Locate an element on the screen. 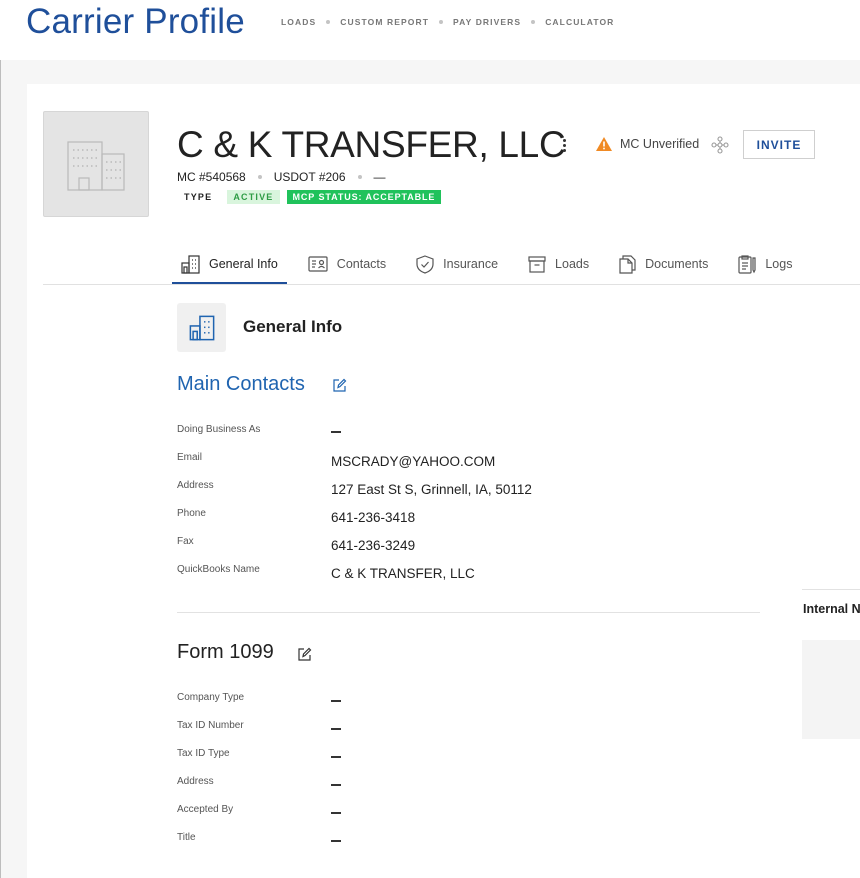 The image size is (860, 878). warning-icon is located at coordinates (604, 144).